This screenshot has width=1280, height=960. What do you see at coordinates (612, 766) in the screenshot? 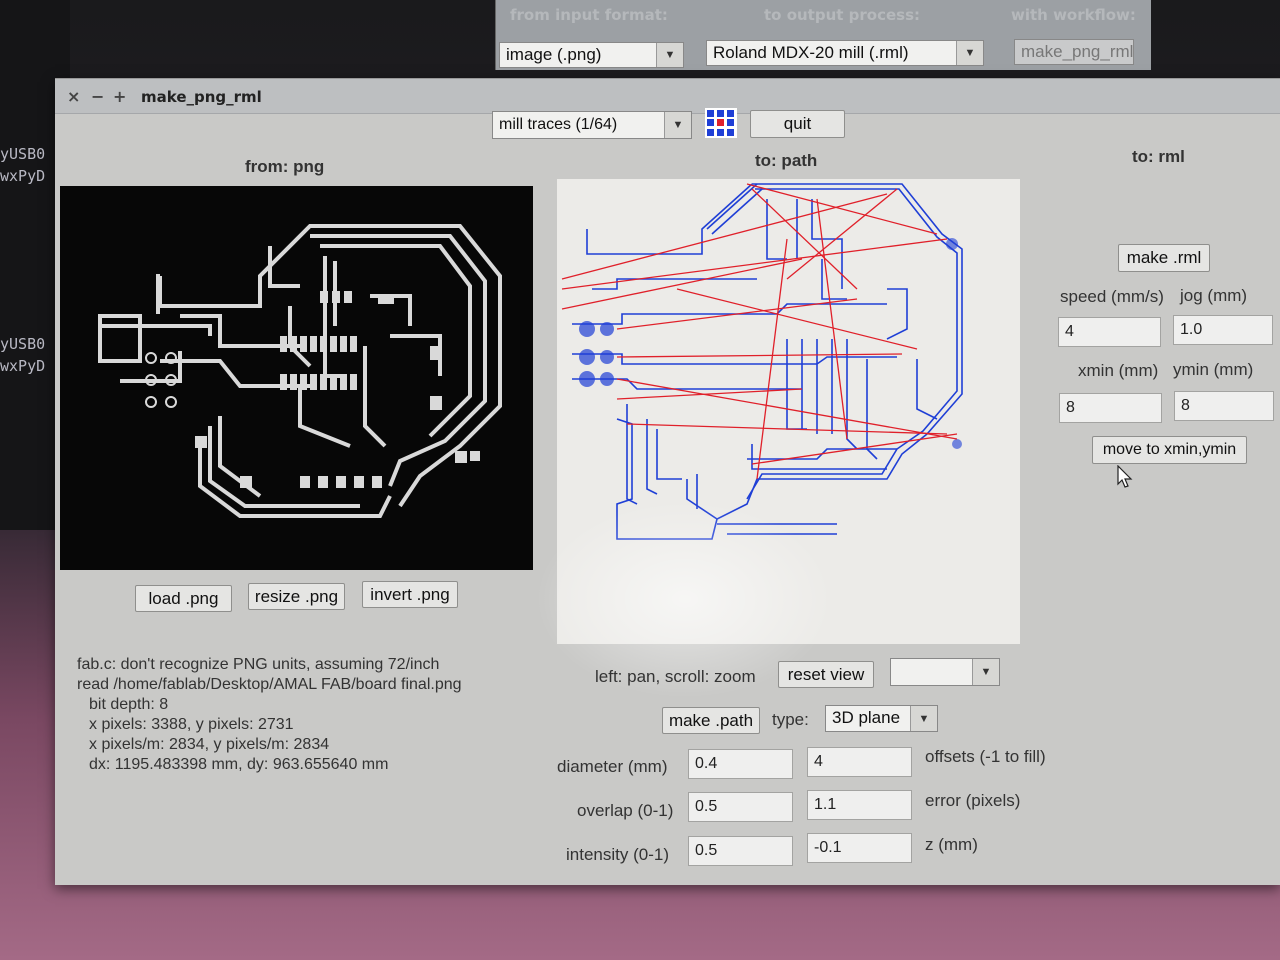
I see `diameter-label: diameter (mm)` at bounding box center [612, 766].